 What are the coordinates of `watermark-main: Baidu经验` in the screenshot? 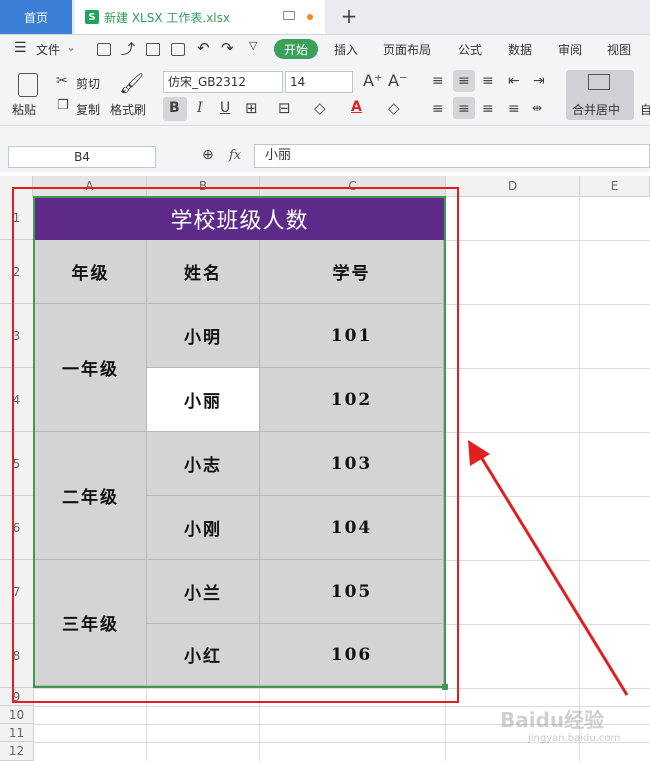 It's located at (552, 720).